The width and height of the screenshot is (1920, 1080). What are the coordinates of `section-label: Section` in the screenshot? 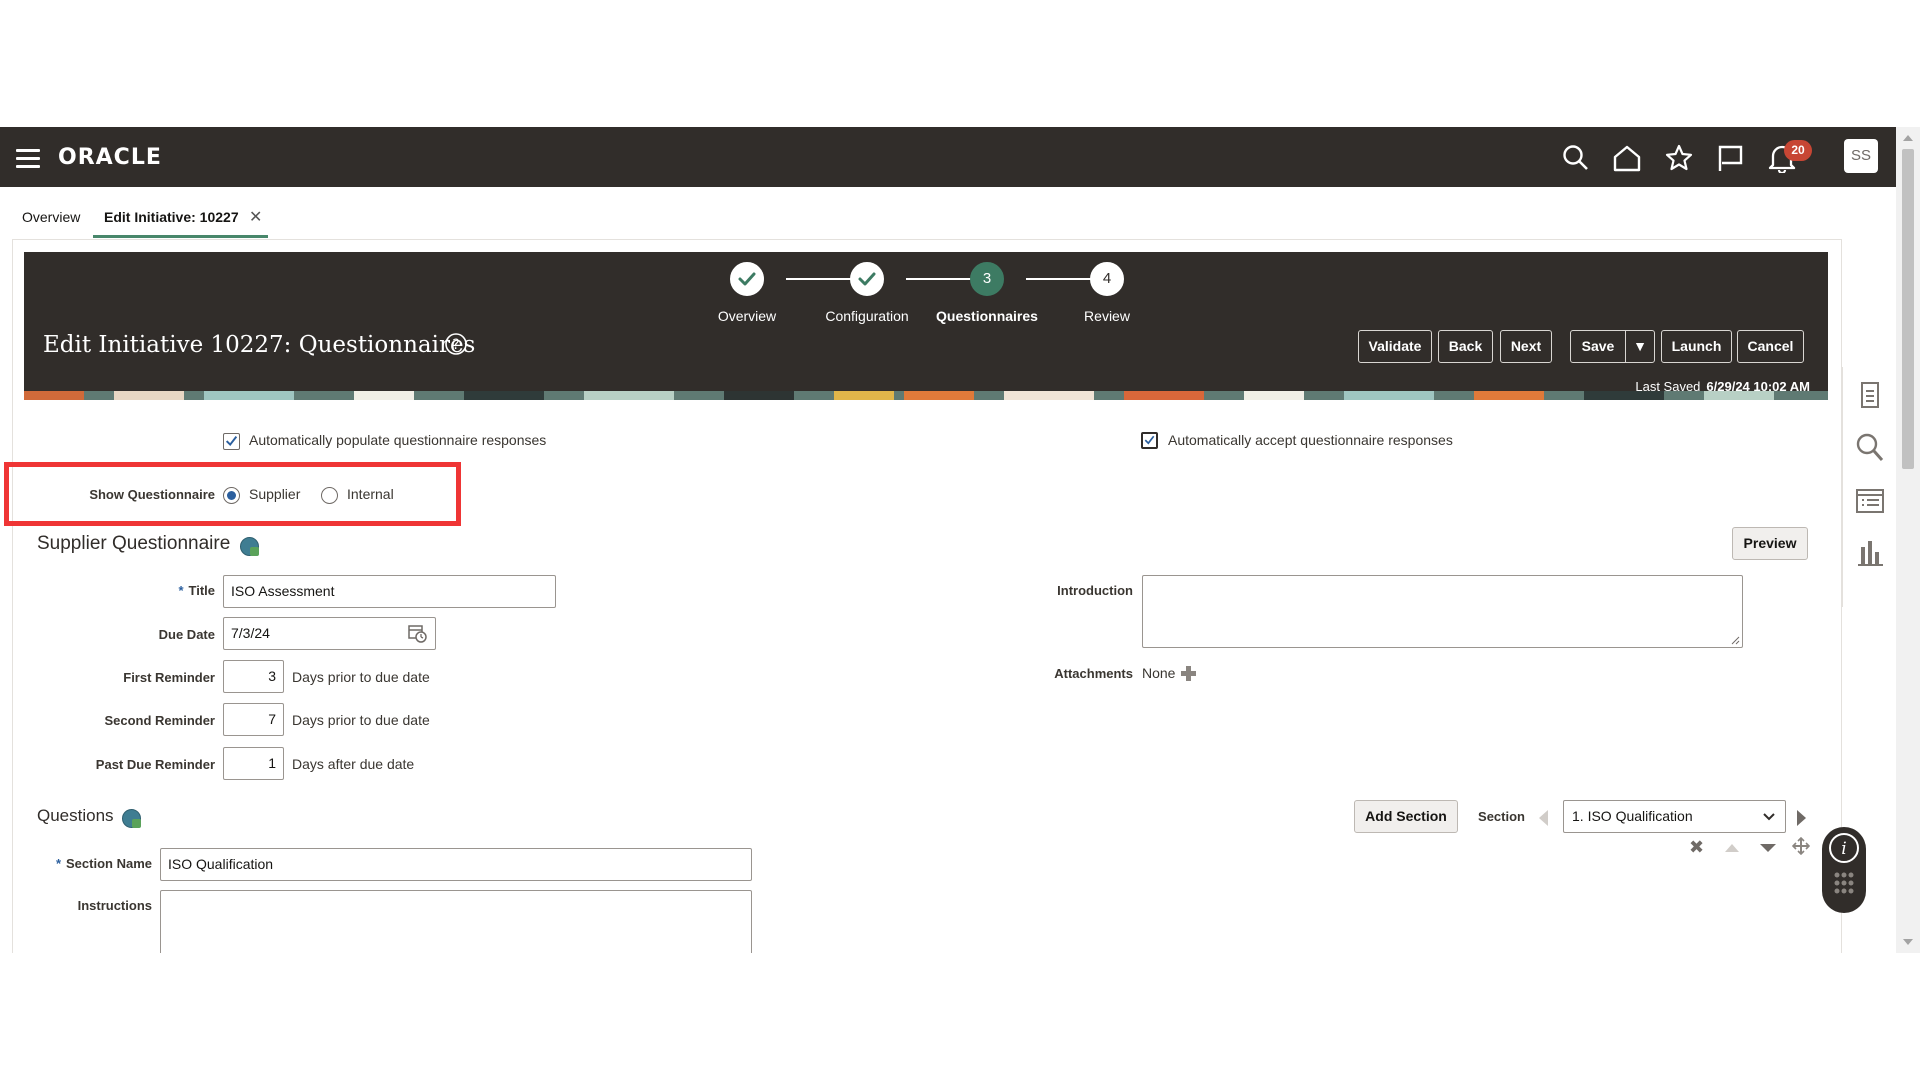 It's located at (1501, 816).